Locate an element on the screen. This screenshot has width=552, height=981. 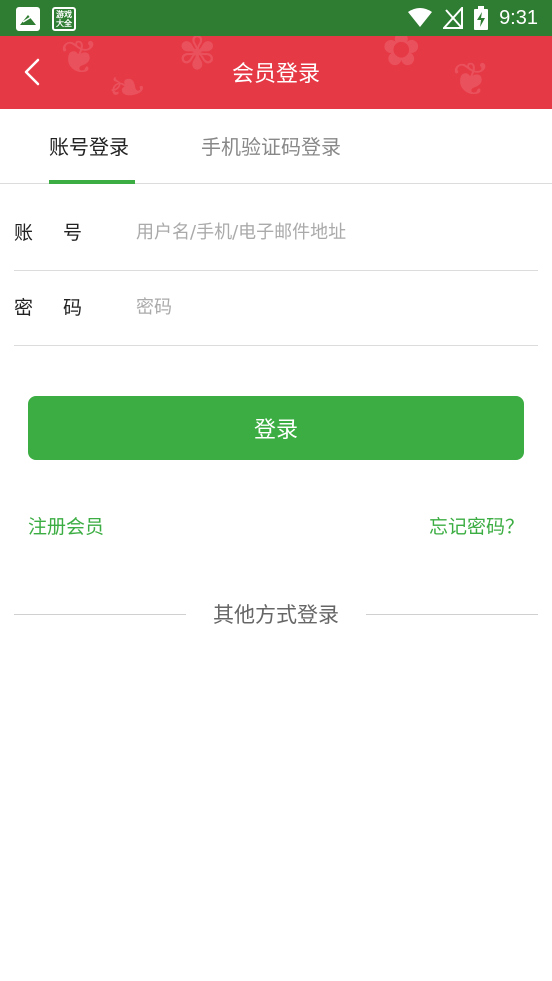
game-app-notification-icon: 游戏 大全 is located at coordinates (64, 19).